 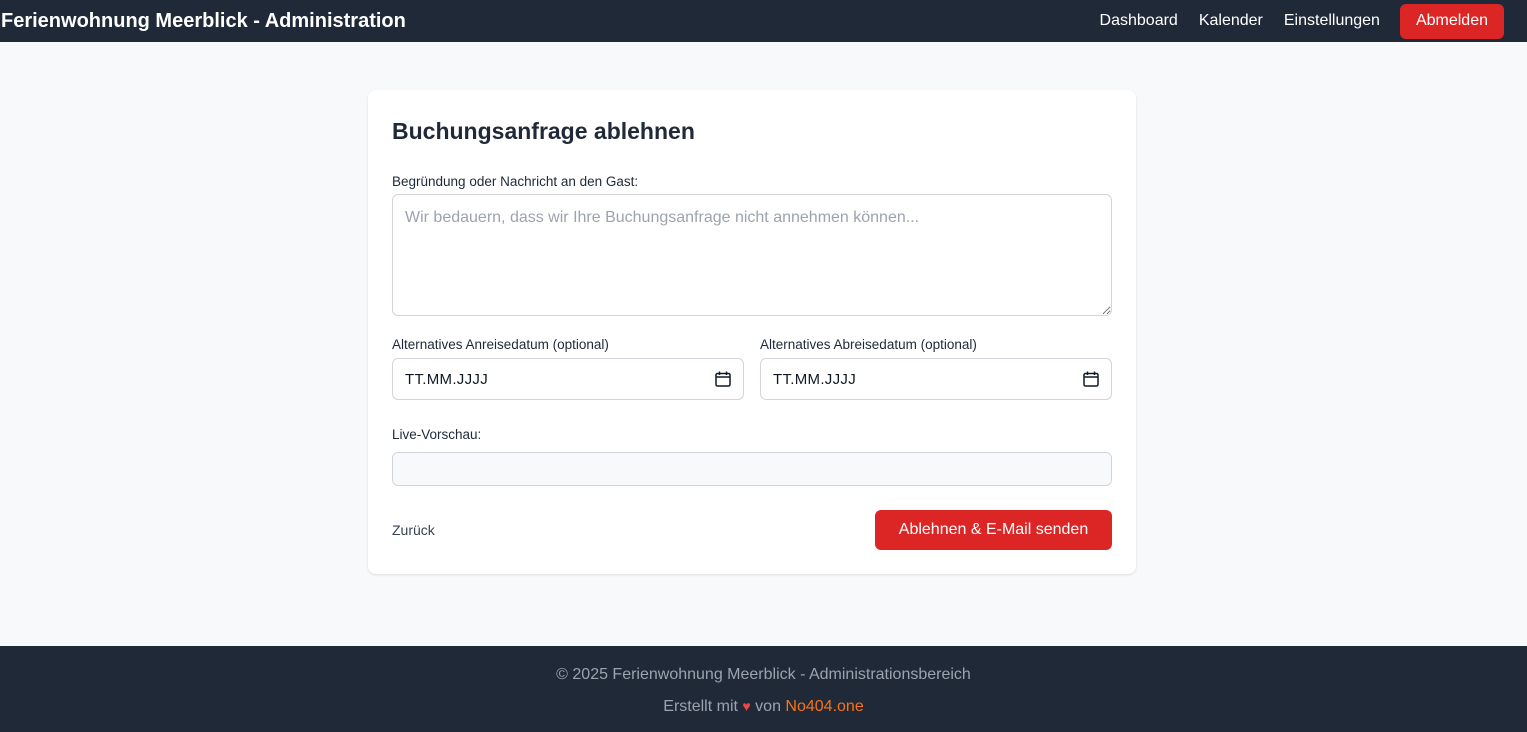 I want to click on reject-and-send-button: Ablehnen & E-Mail senden, so click(x=993, y=530).